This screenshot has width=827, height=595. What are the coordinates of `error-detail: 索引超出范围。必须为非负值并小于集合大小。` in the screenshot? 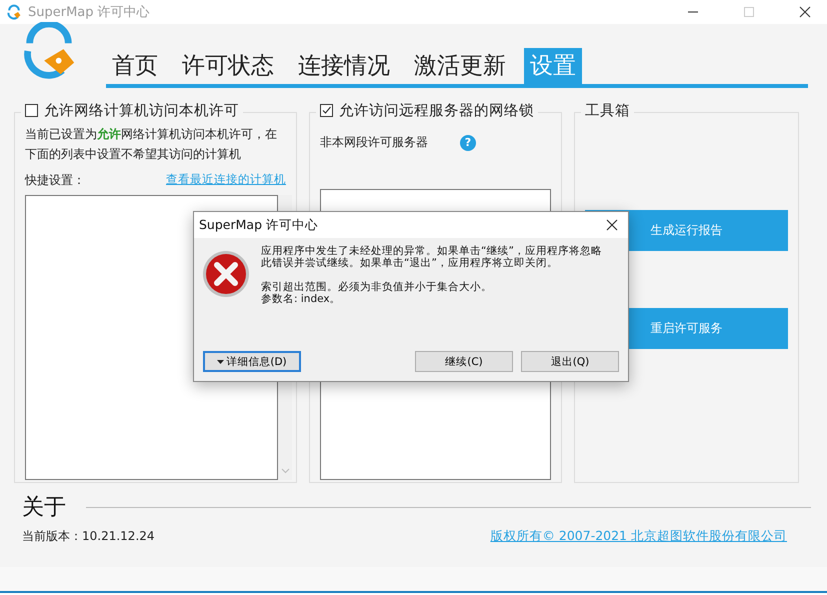 It's located at (377, 287).